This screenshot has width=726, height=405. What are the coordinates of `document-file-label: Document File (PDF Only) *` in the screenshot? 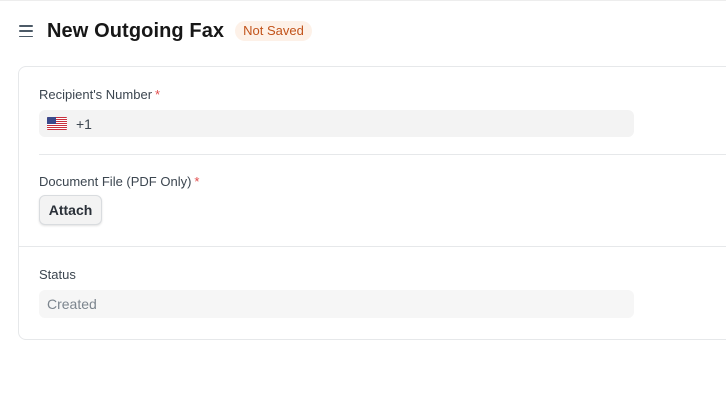 It's located at (119, 181).